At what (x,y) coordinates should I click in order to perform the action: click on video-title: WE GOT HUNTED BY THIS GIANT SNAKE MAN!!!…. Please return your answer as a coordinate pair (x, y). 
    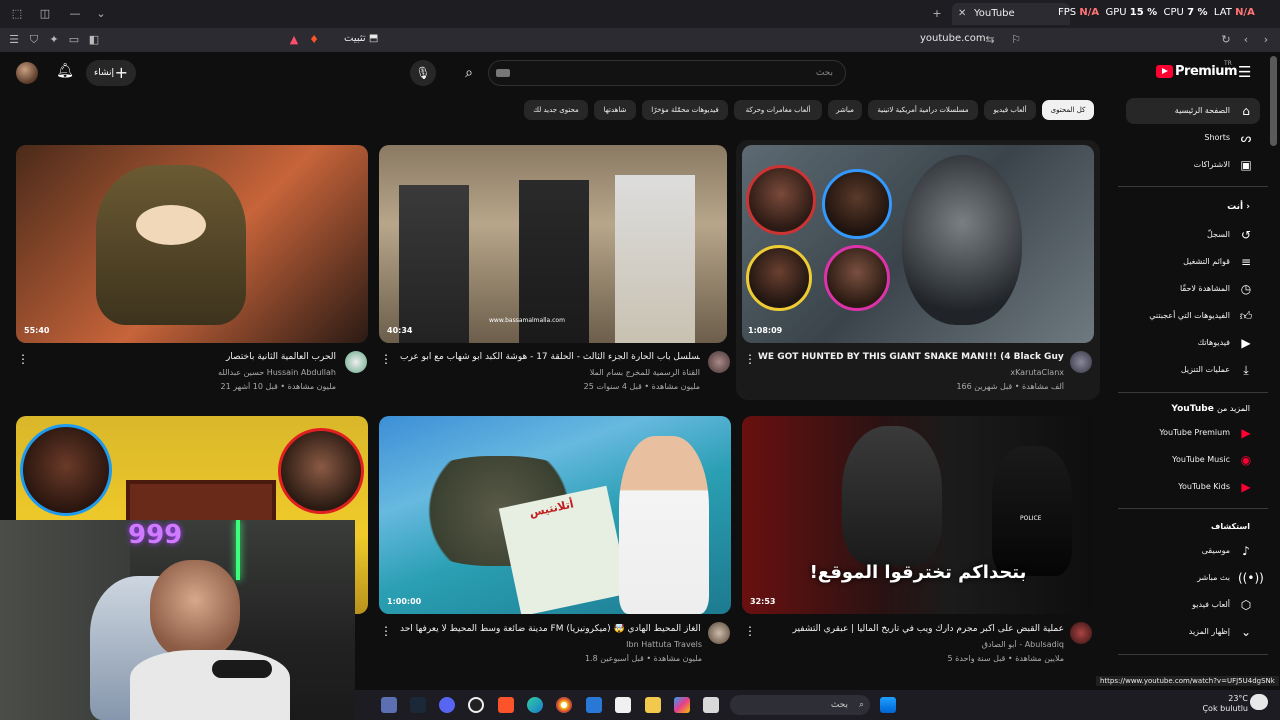
    Looking at the image, I should click on (911, 357).